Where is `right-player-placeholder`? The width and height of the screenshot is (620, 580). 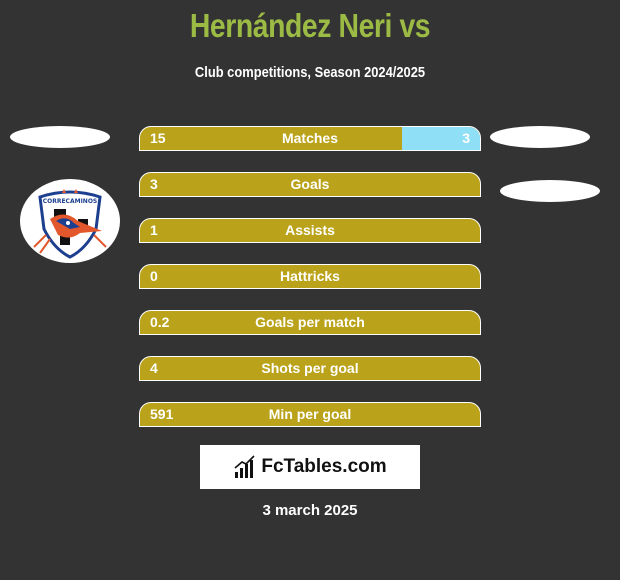
right-player-placeholder is located at coordinates (540, 137).